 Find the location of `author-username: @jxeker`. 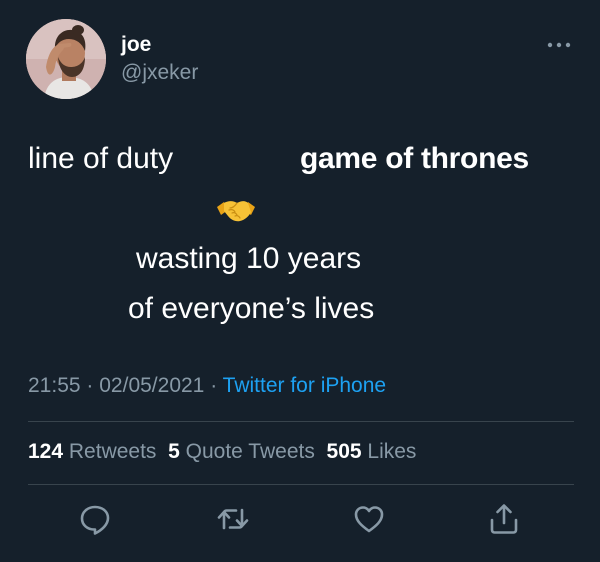

author-username: @jxeker is located at coordinates (159, 73).